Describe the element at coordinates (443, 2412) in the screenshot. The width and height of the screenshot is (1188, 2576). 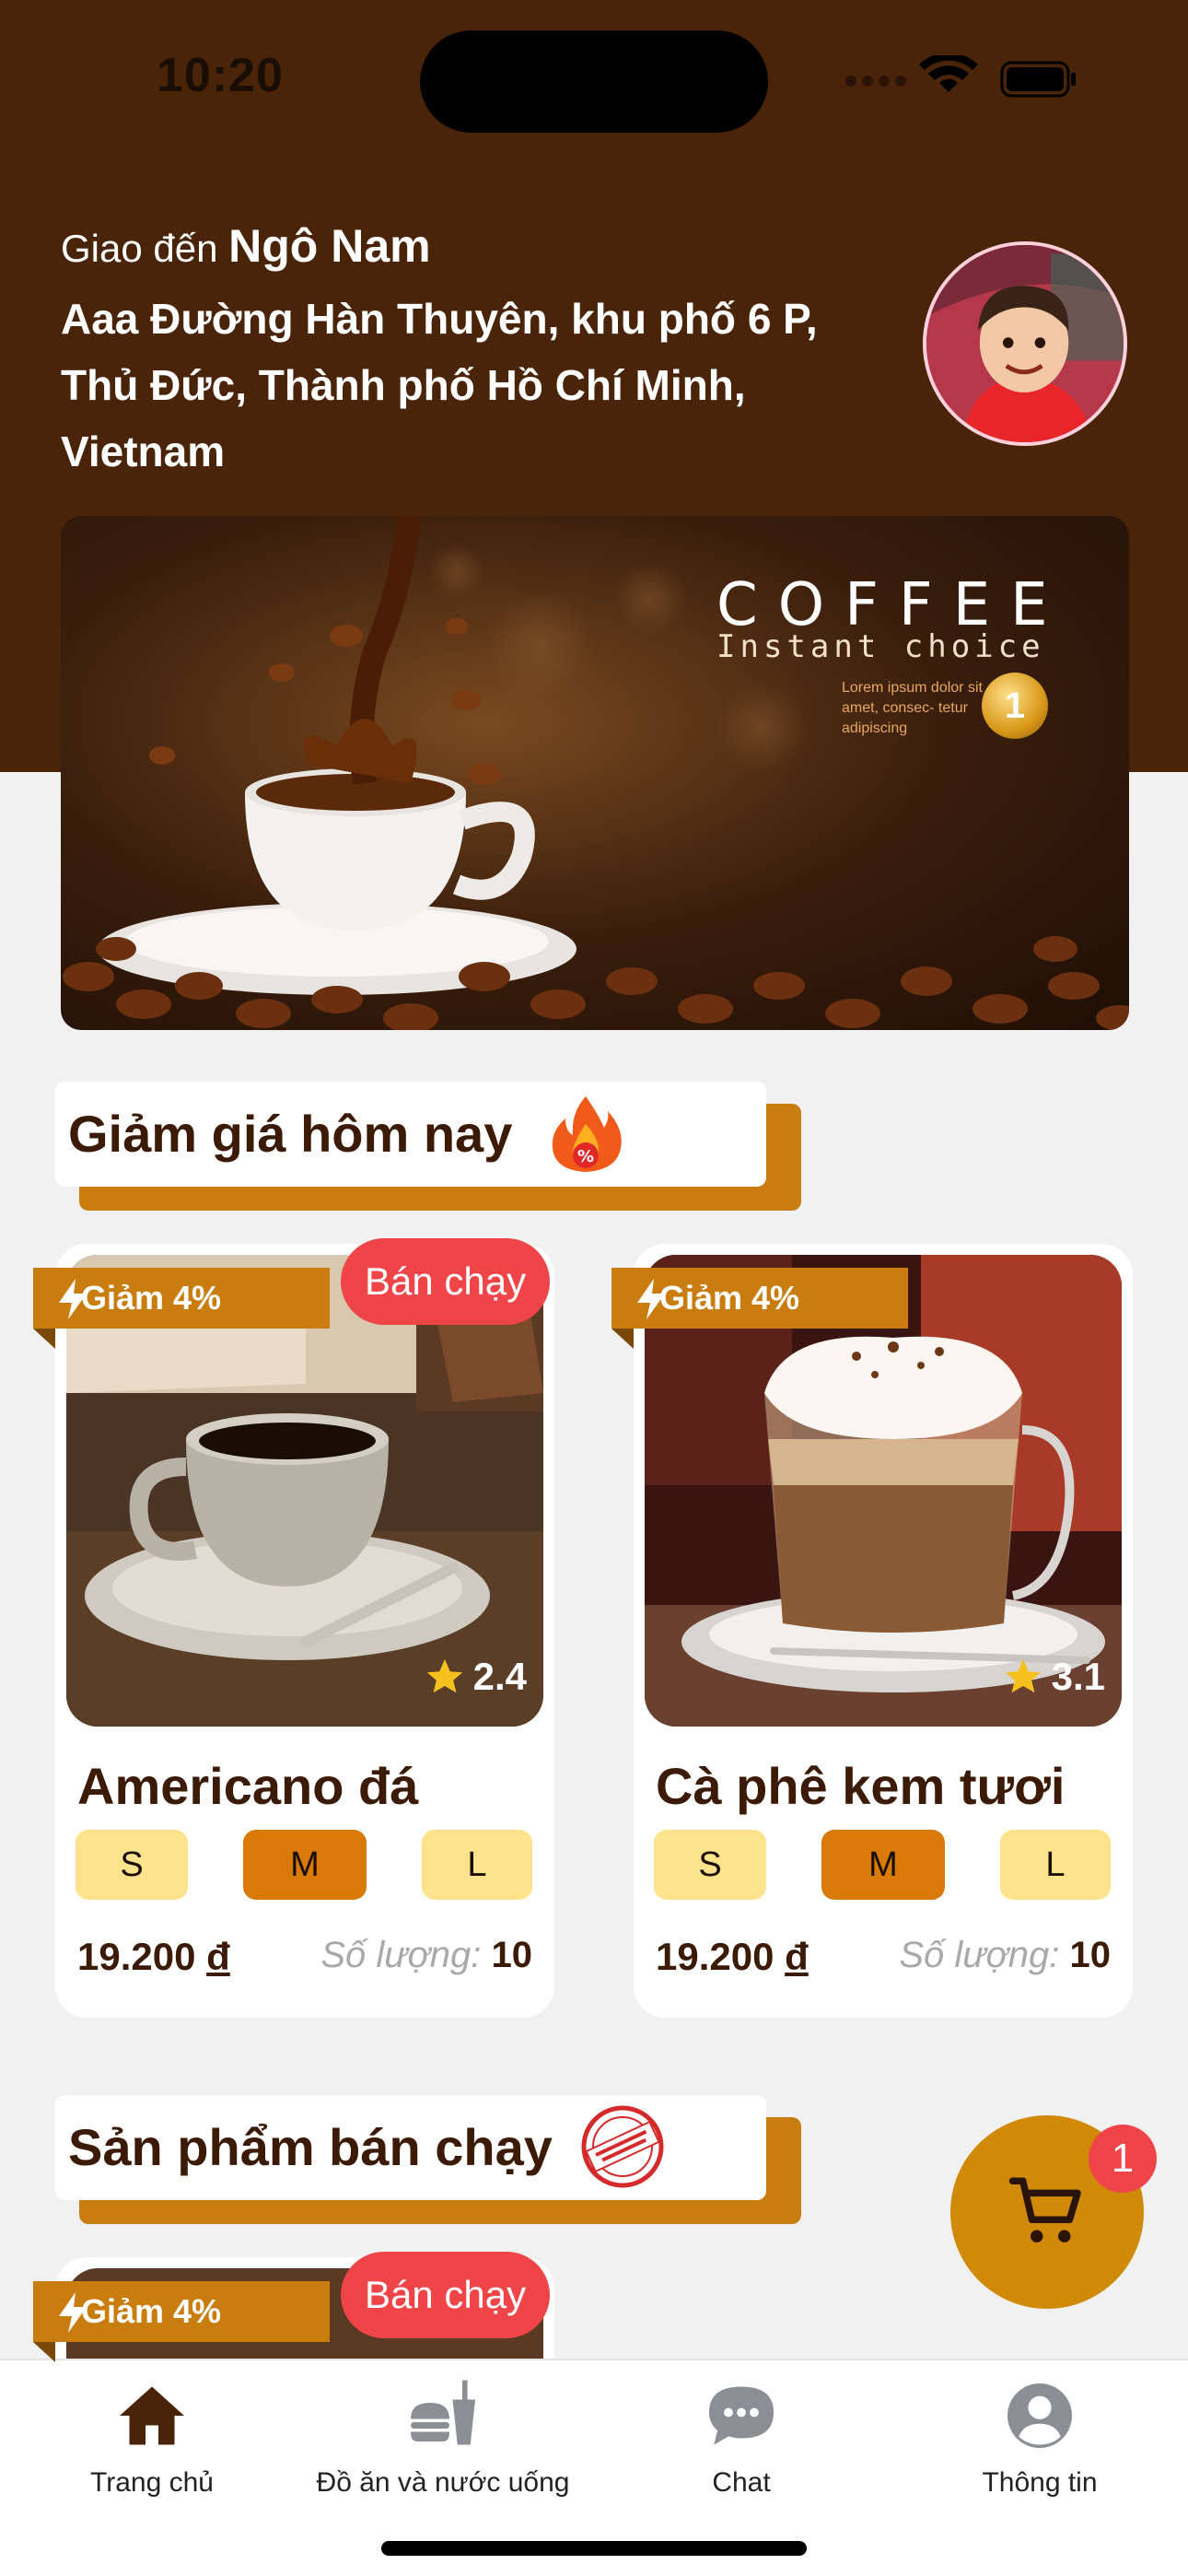
I see `food-drink-icon` at that location.